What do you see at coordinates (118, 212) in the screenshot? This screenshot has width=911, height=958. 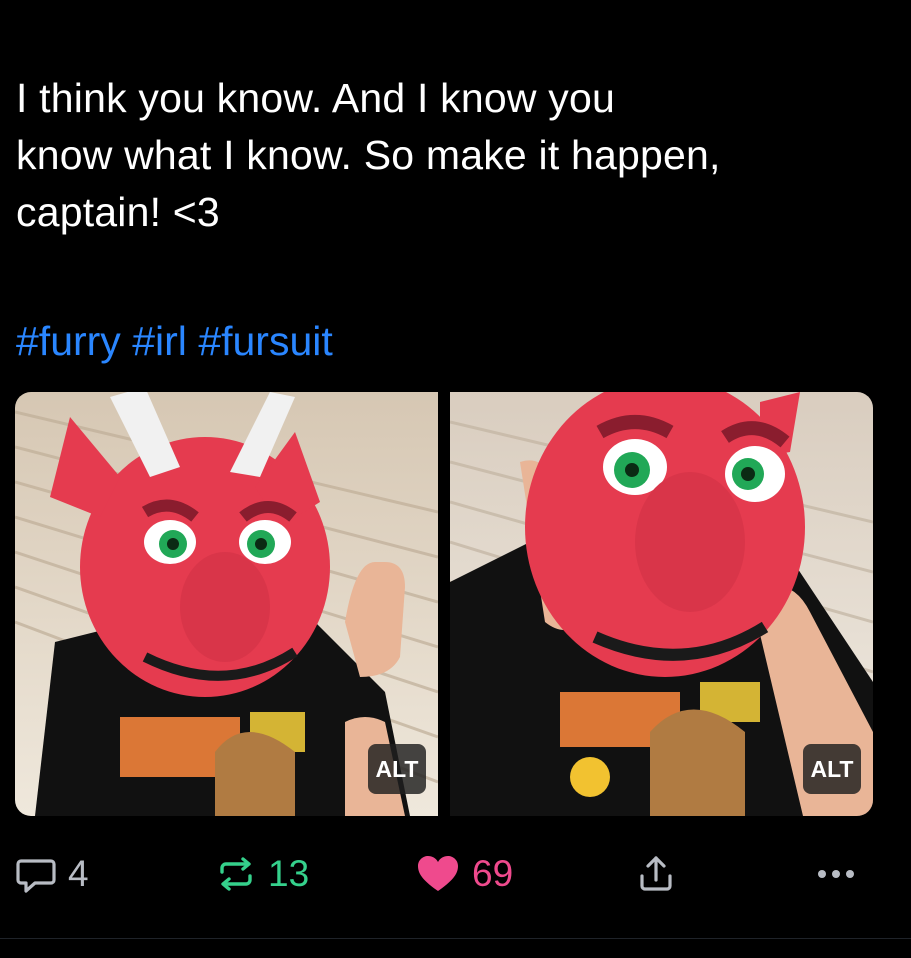 I see `post-text-line: captain! <3` at bounding box center [118, 212].